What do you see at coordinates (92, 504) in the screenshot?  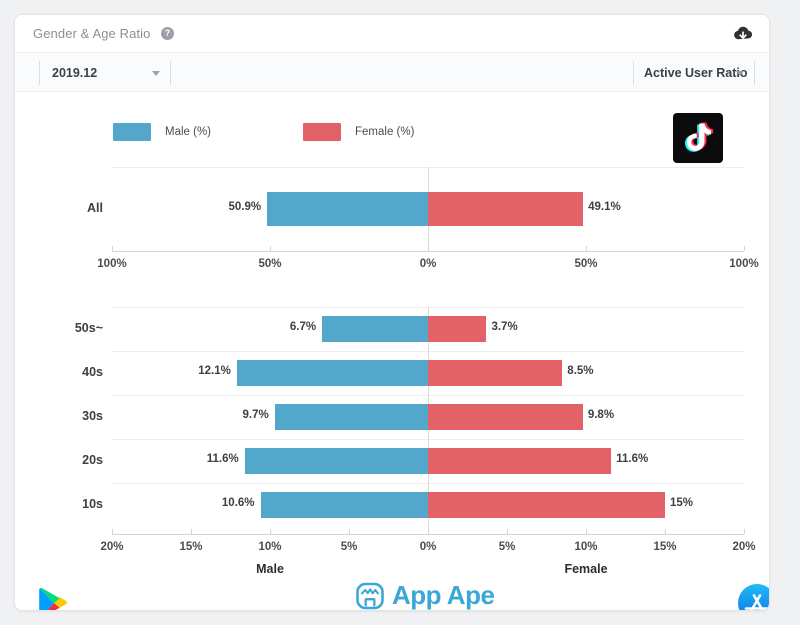 I see `category-label: 10s` at bounding box center [92, 504].